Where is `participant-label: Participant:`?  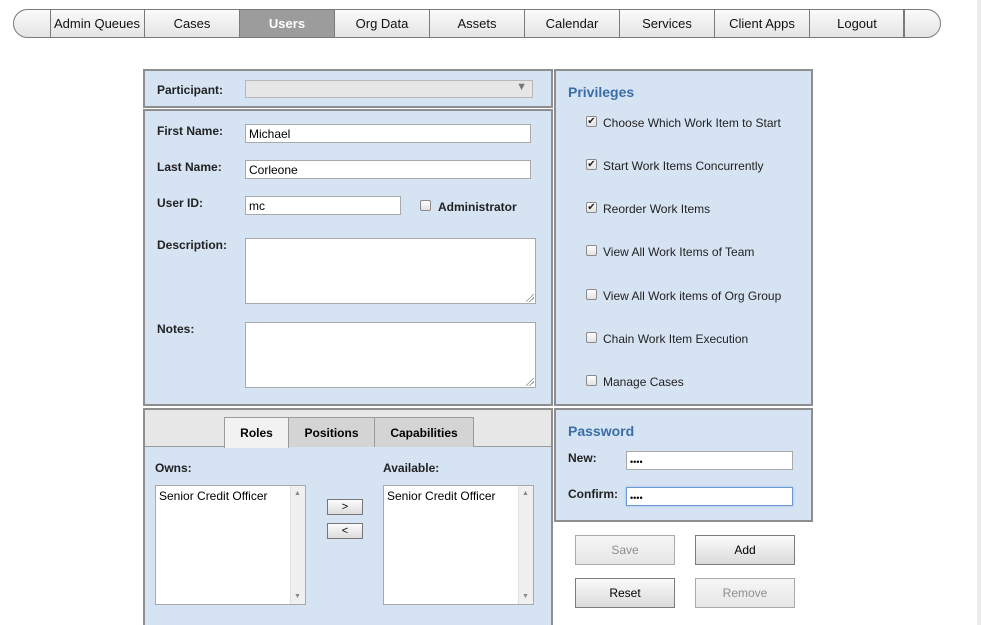
participant-label: Participant: is located at coordinates (190, 90).